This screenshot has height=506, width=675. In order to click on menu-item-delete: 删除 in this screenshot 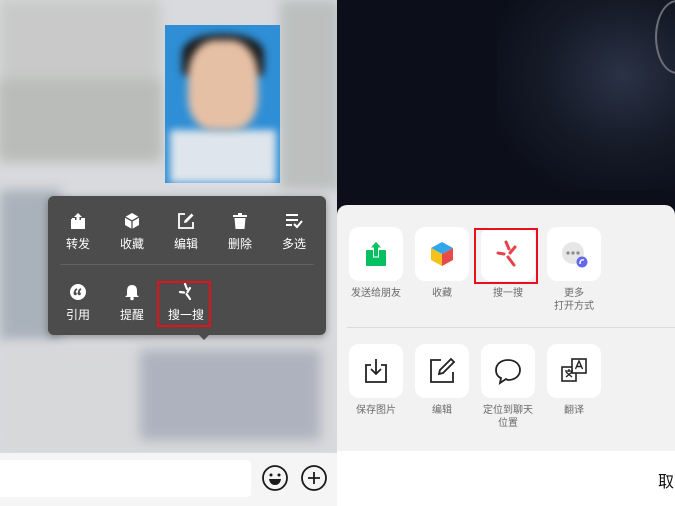, I will do `click(240, 238)`.